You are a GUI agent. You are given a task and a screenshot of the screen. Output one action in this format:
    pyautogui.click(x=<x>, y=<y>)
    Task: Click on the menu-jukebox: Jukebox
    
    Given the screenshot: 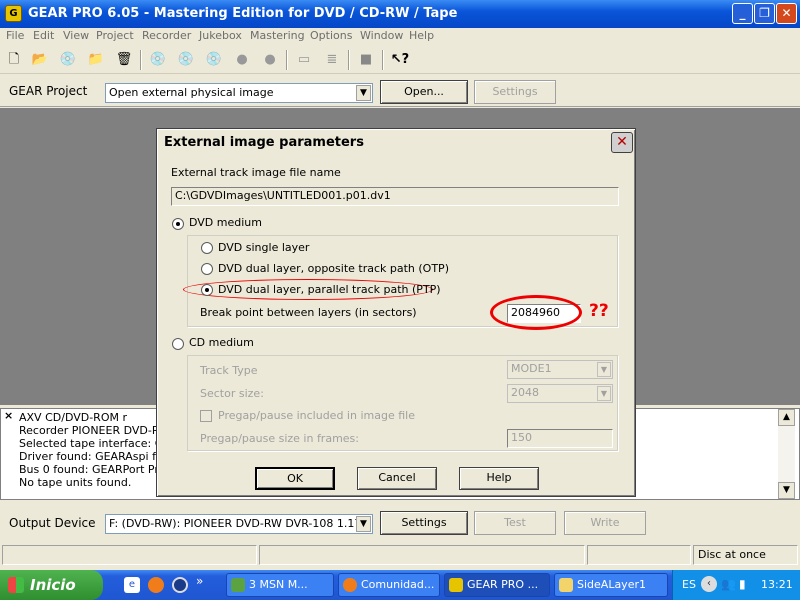 What is the action you would take?
    pyautogui.click(x=220, y=35)
    